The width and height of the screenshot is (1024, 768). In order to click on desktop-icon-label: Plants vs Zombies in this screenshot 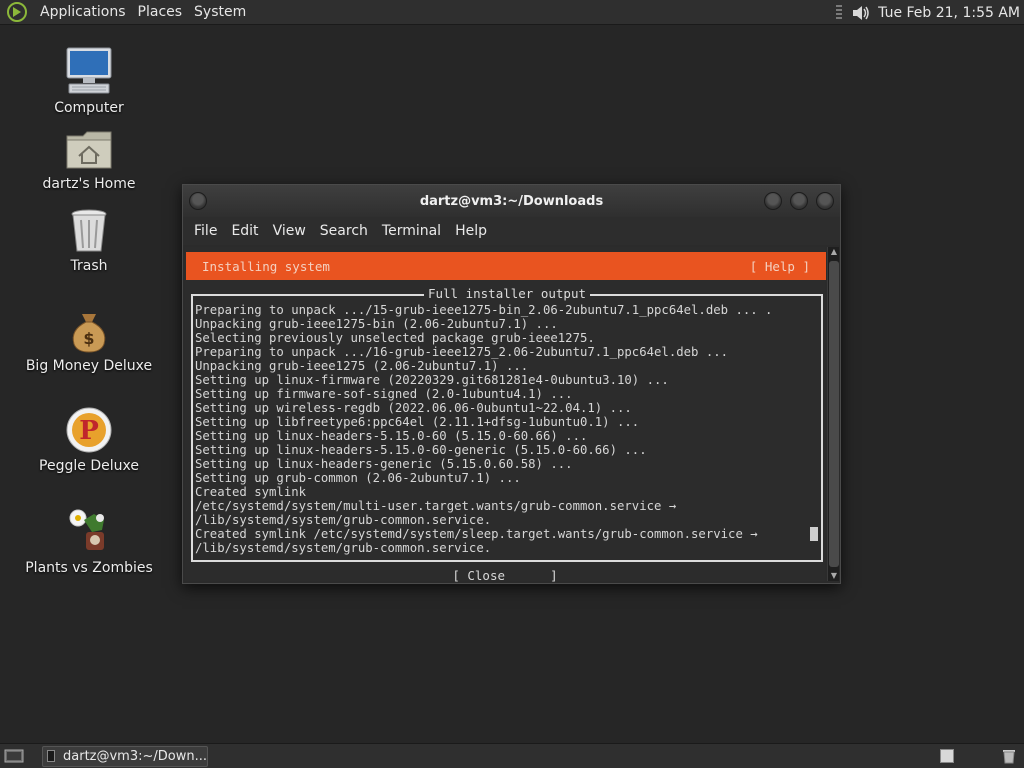, I will do `click(89, 568)`.